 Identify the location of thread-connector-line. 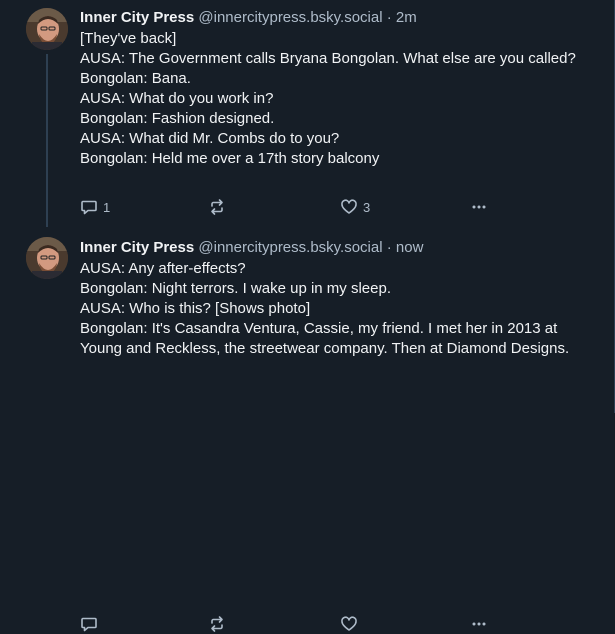
(47, 140).